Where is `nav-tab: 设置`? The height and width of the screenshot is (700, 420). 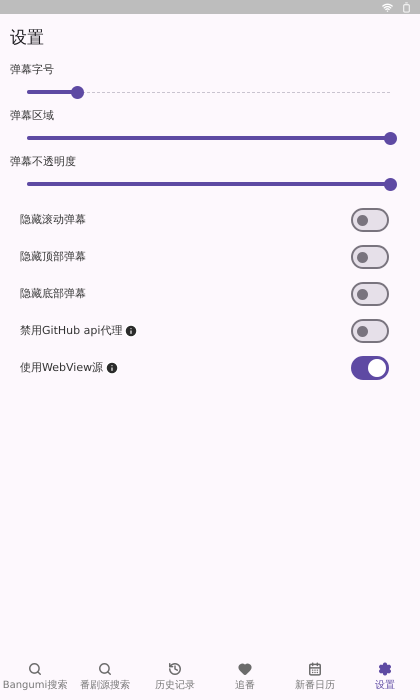
nav-tab: 设置 is located at coordinates (385, 677).